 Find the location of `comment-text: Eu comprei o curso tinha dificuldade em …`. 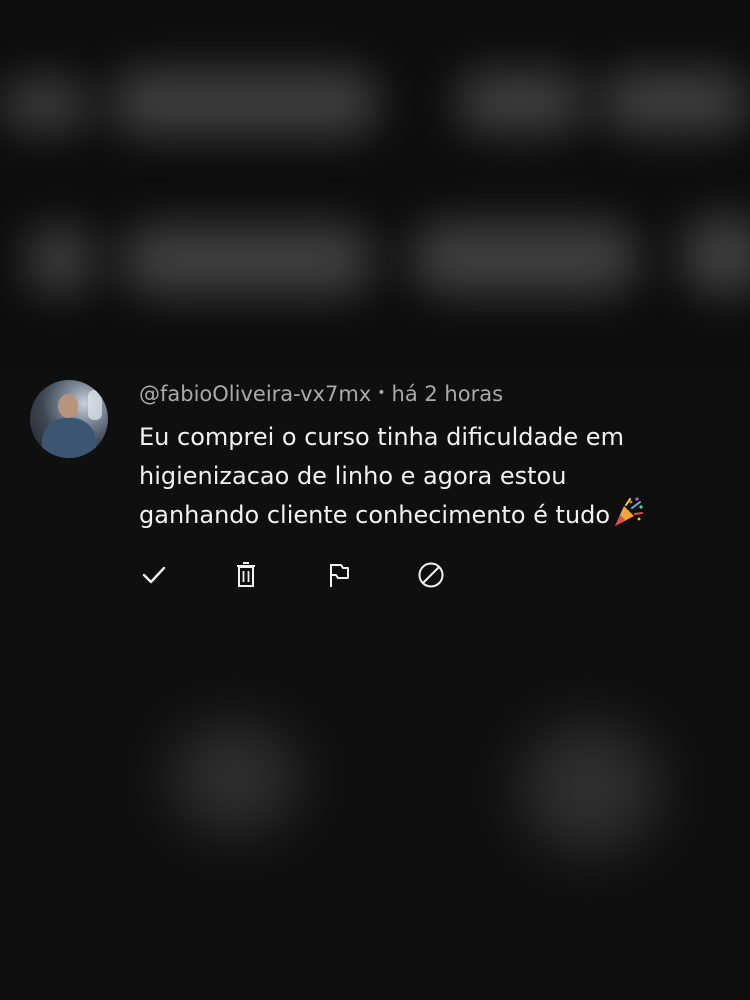

comment-text: Eu comprei o curso tinha dificuldade em … is located at coordinates (434, 476).